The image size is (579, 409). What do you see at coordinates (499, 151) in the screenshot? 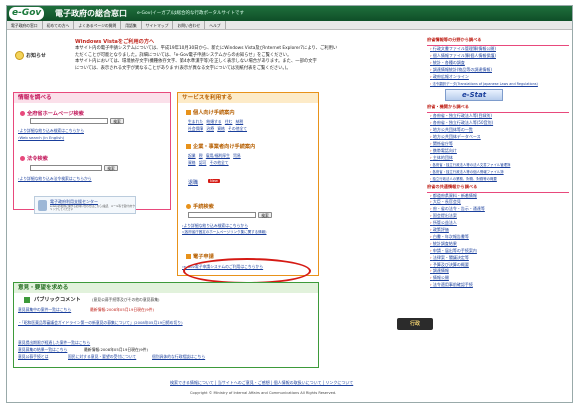
I see `right-link: 携帯電話向け` at bounding box center [499, 151].